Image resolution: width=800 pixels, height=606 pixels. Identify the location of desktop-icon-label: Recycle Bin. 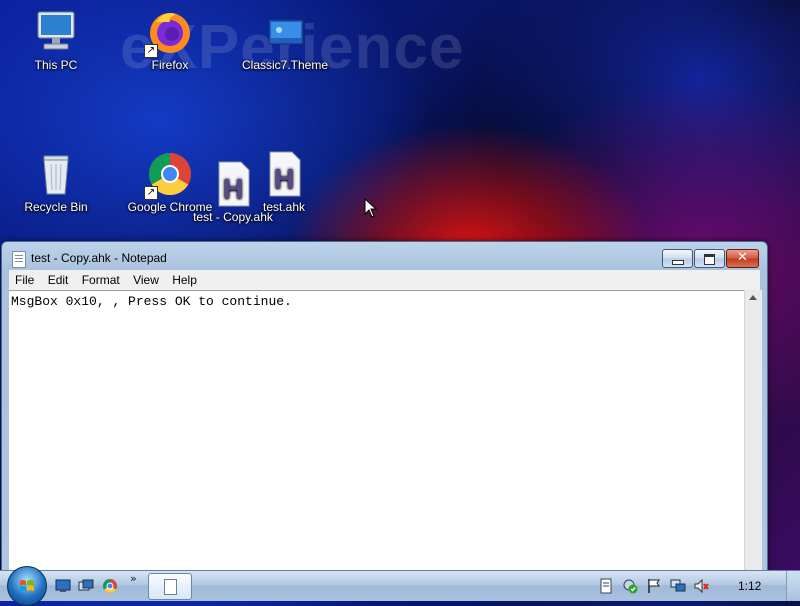
(56, 207).